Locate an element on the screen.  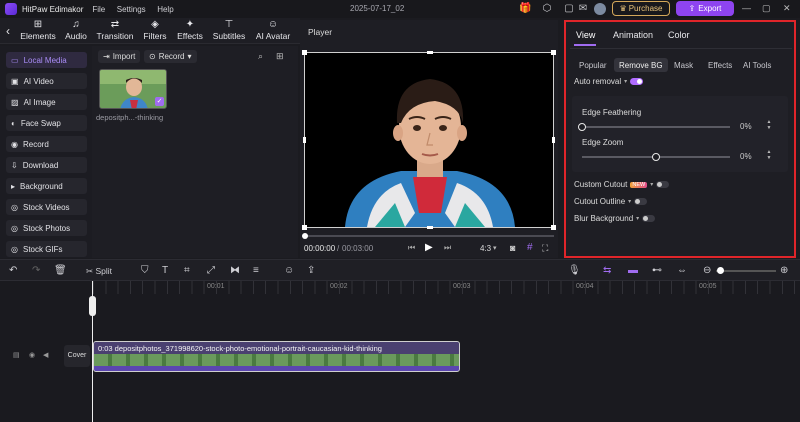
purchase-button: ♛ Purchase is located at coordinates (641, 8).